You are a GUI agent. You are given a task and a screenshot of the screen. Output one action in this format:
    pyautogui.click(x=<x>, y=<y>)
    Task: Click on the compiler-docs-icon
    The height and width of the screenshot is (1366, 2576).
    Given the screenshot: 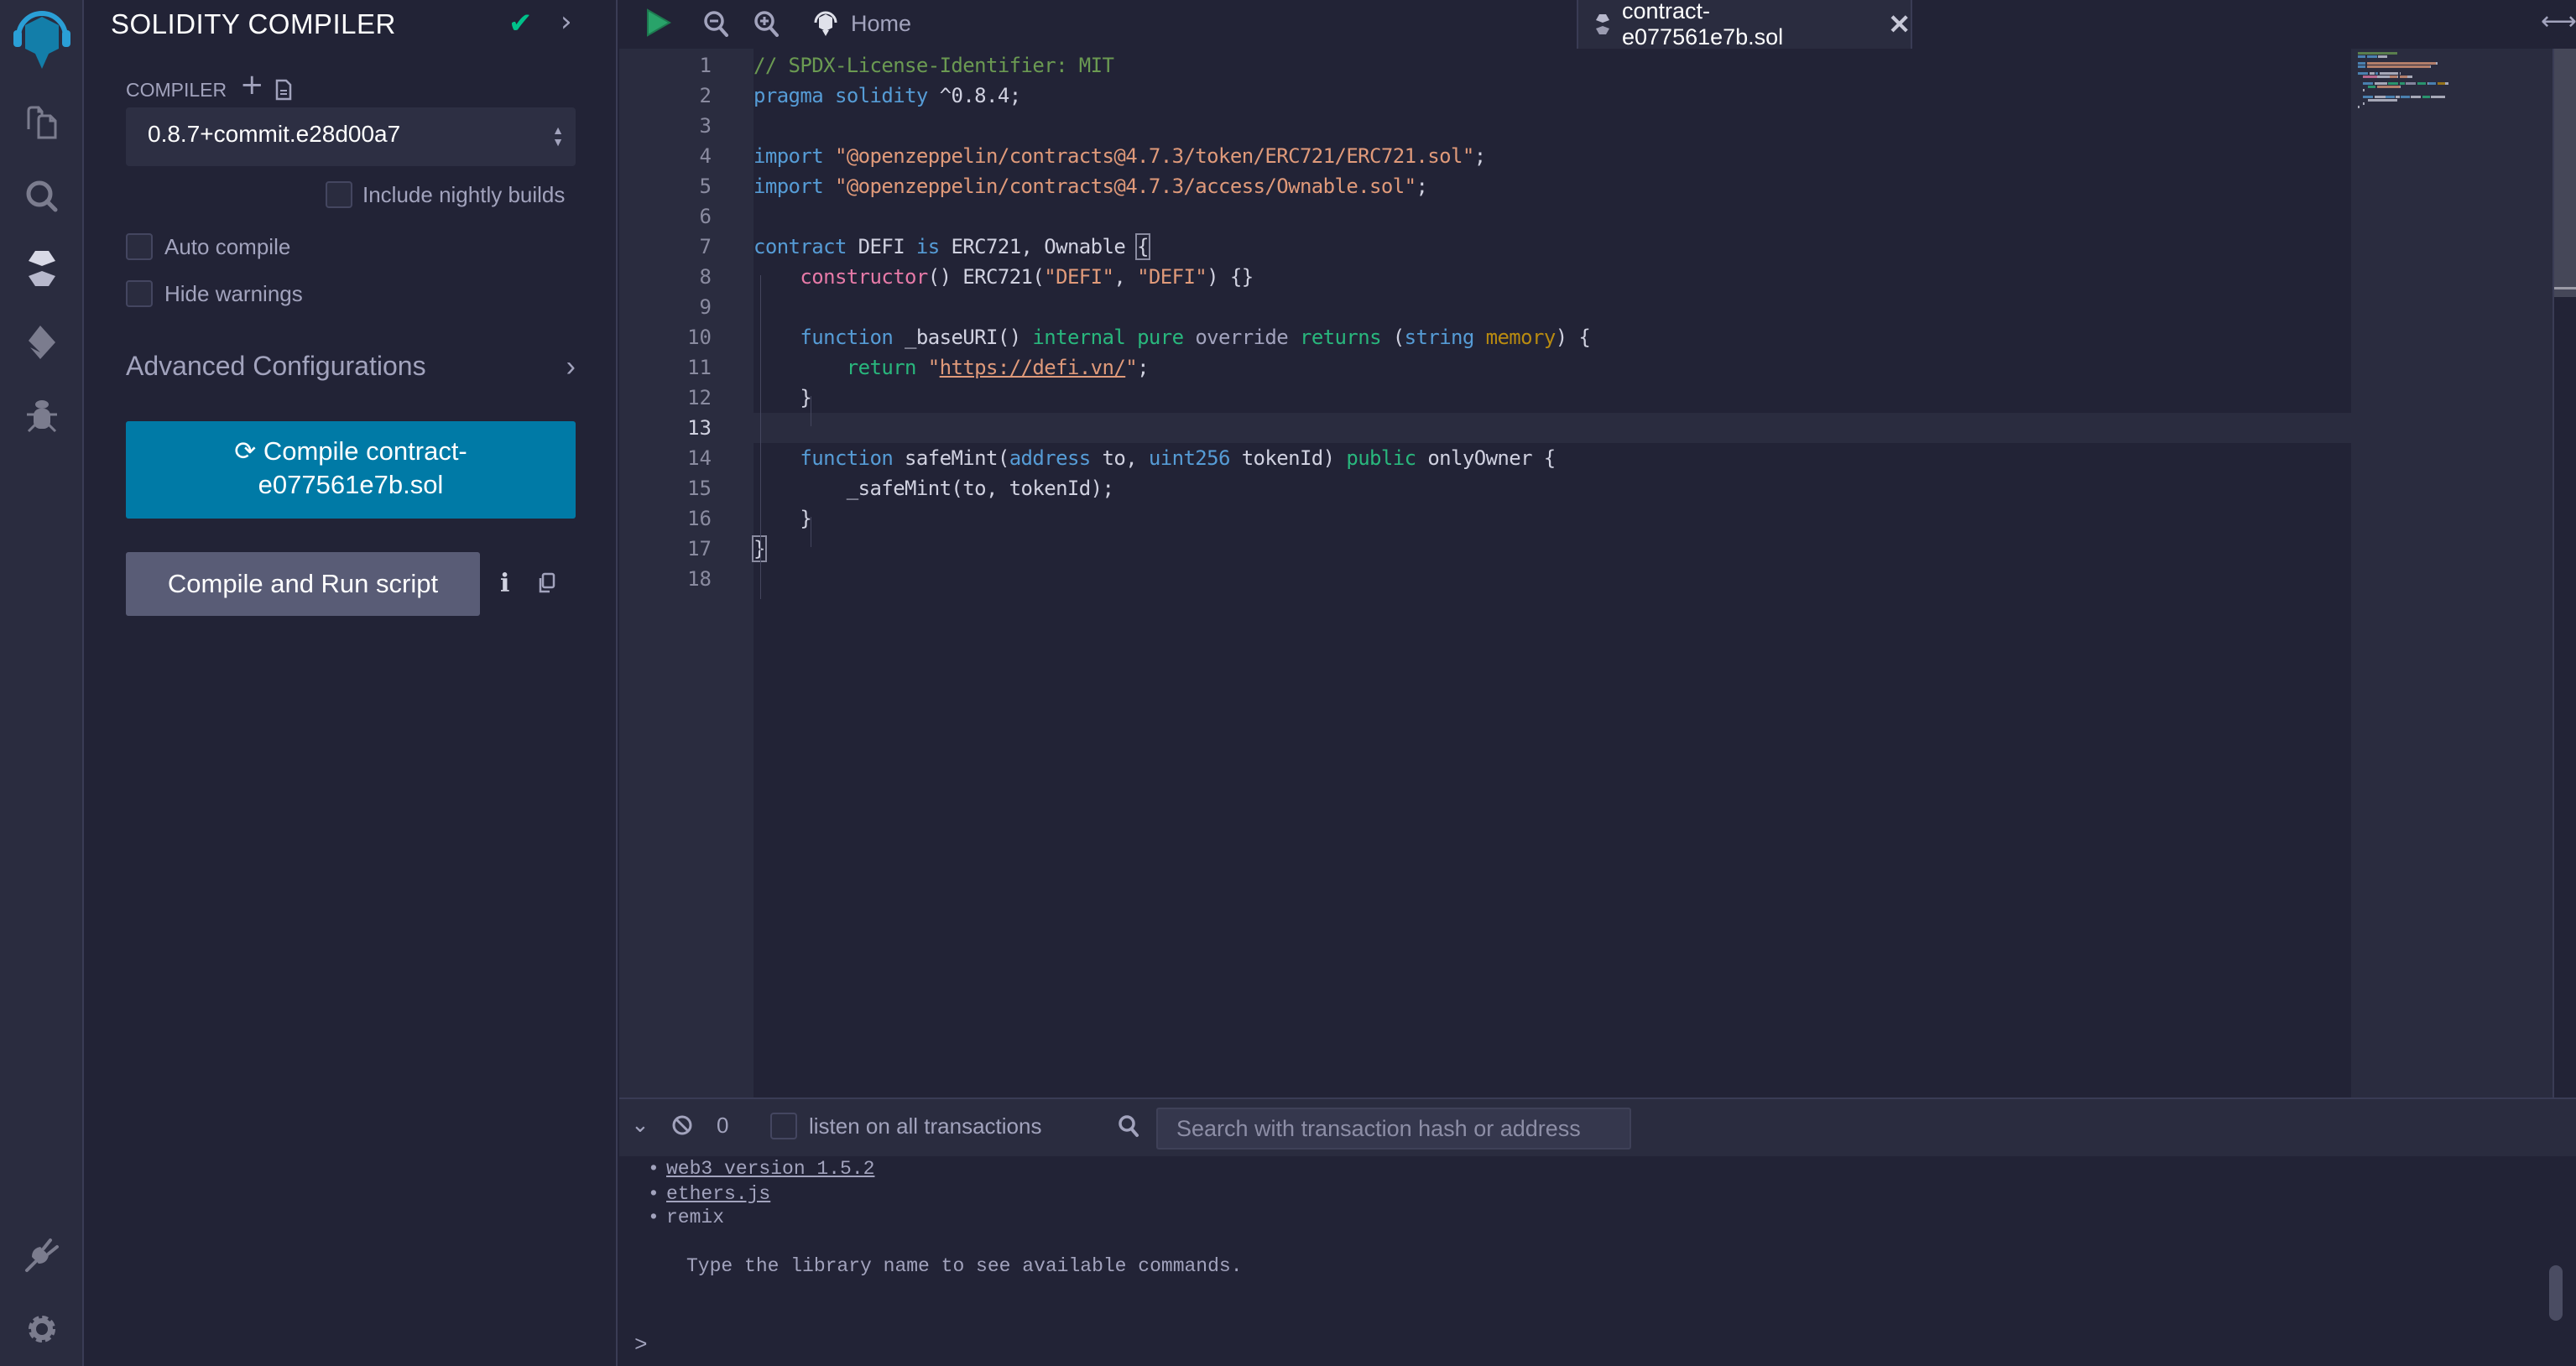 What is the action you would take?
    pyautogui.click(x=283, y=91)
    